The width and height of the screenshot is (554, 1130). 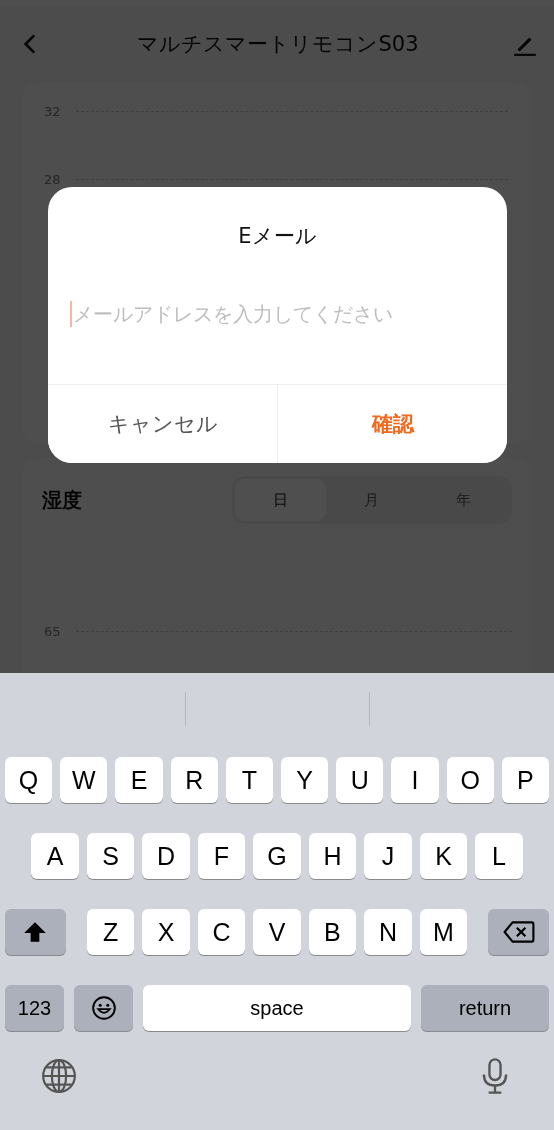 What do you see at coordinates (277, 932) in the screenshot?
I see `key: V` at bounding box center [277, 932].